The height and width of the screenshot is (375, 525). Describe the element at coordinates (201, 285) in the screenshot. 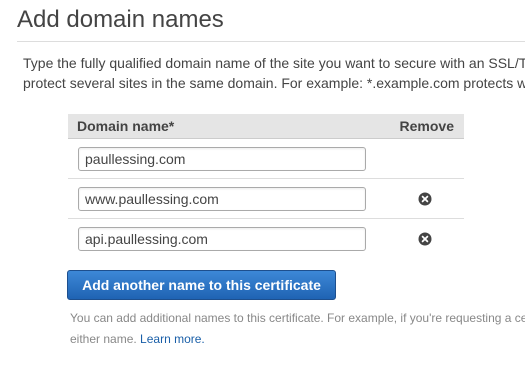

I see `add-another-name-button: Add another name to this certificate` at that location.